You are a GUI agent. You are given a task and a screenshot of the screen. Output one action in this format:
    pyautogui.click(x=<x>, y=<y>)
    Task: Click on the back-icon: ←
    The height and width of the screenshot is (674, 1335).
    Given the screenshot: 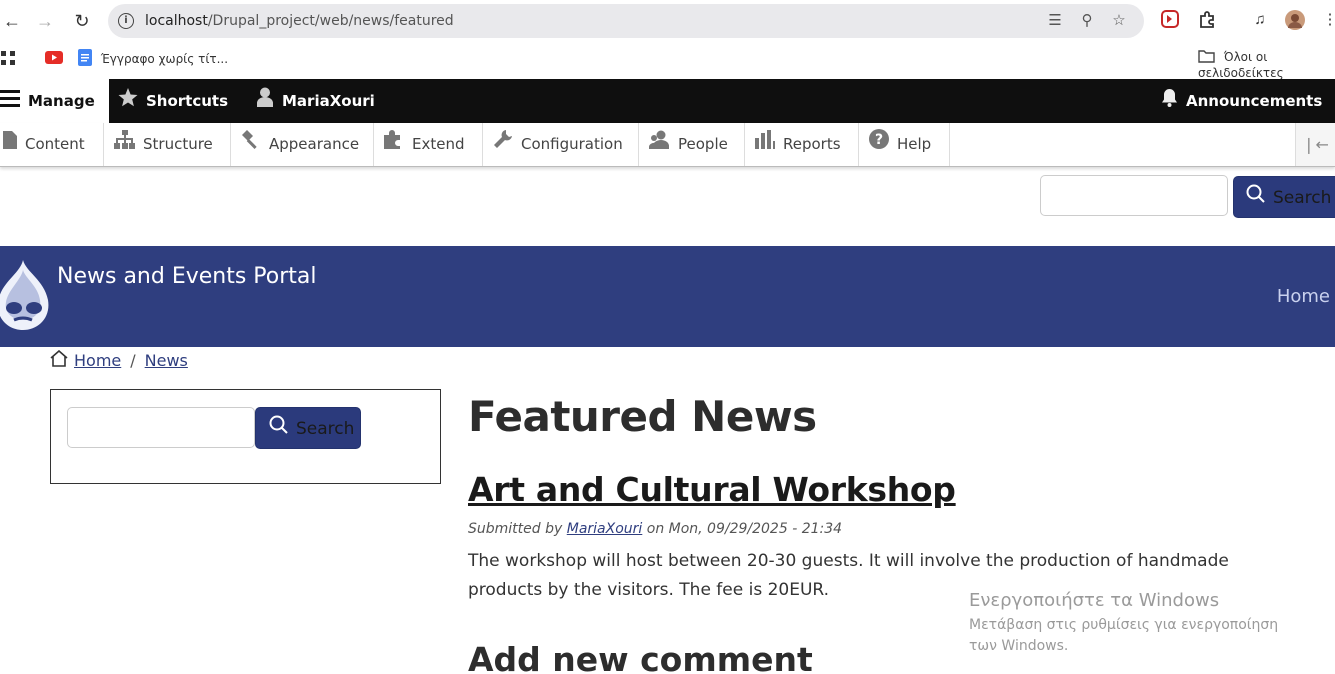 What is the action you would take?
    pyautogui.click(x=12, y=21)
    